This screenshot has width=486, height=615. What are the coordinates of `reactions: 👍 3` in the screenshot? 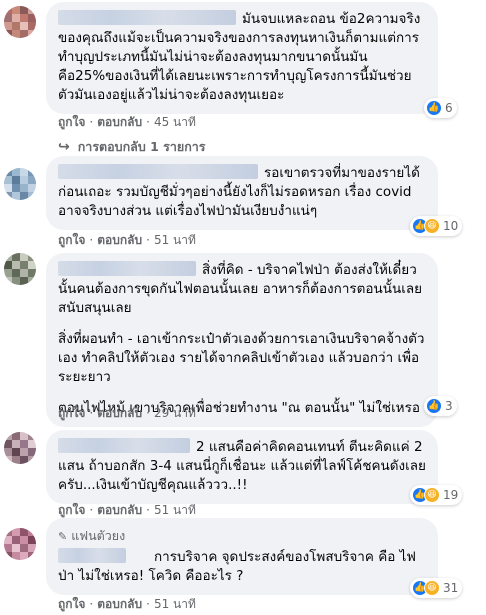 It's located at (440, 406).